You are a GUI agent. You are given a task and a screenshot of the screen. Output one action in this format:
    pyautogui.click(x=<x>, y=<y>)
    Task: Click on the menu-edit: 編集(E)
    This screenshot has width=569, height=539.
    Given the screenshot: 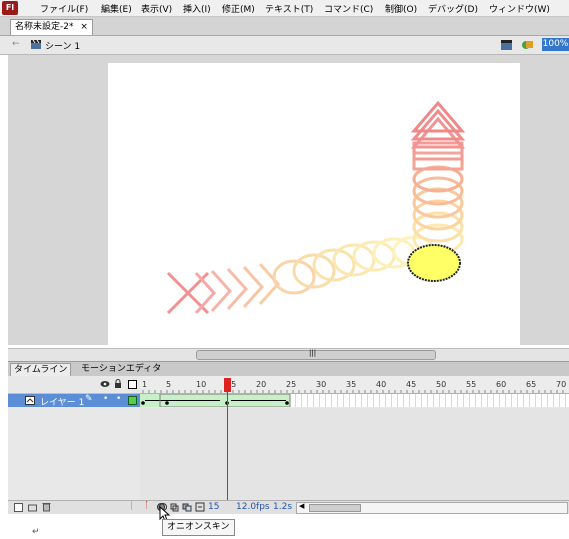 What is the action you would take?
    pyautogui.click(x=116, y=8)
    